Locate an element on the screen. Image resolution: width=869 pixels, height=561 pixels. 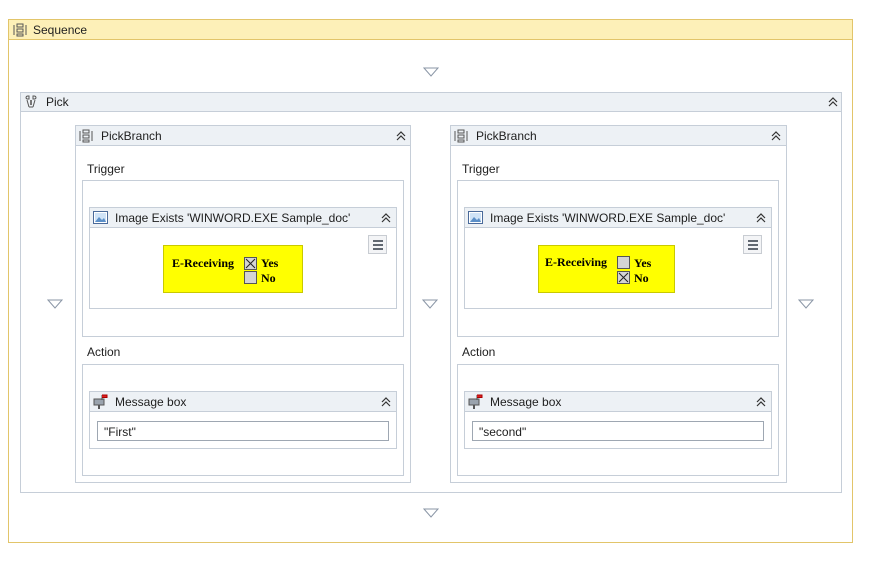
message-text-input: "First" is located at coordinates (243, 431).